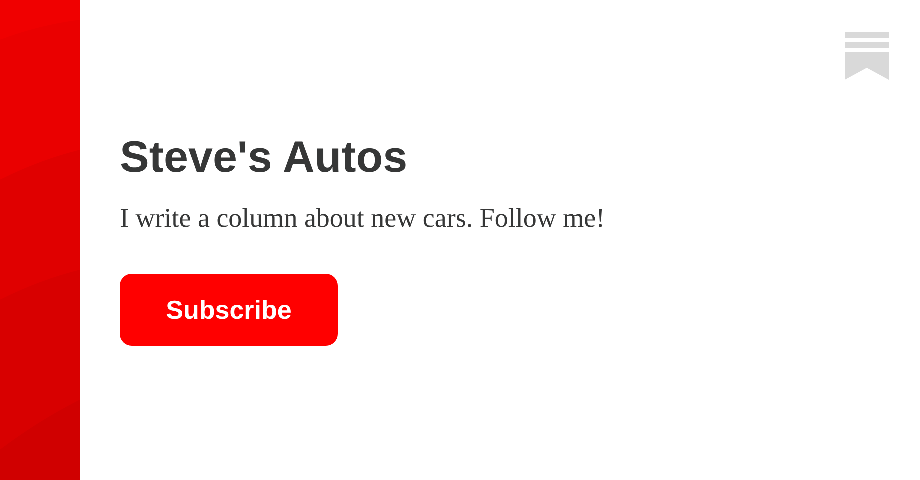  What do you see at coordinates (363, 218) in the screenshot?
I see `publication-description: I write a column about new cars. Follow me!` at bounding box center [363, 218].